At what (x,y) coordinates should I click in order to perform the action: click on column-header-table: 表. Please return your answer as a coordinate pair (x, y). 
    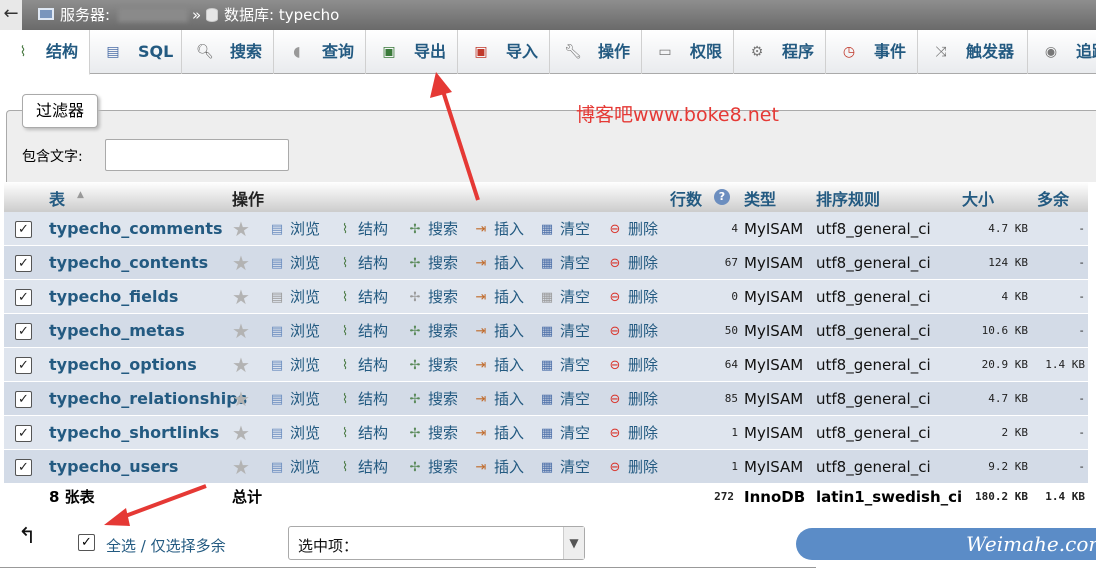
    Looking at the image, I should click on (57, 198).